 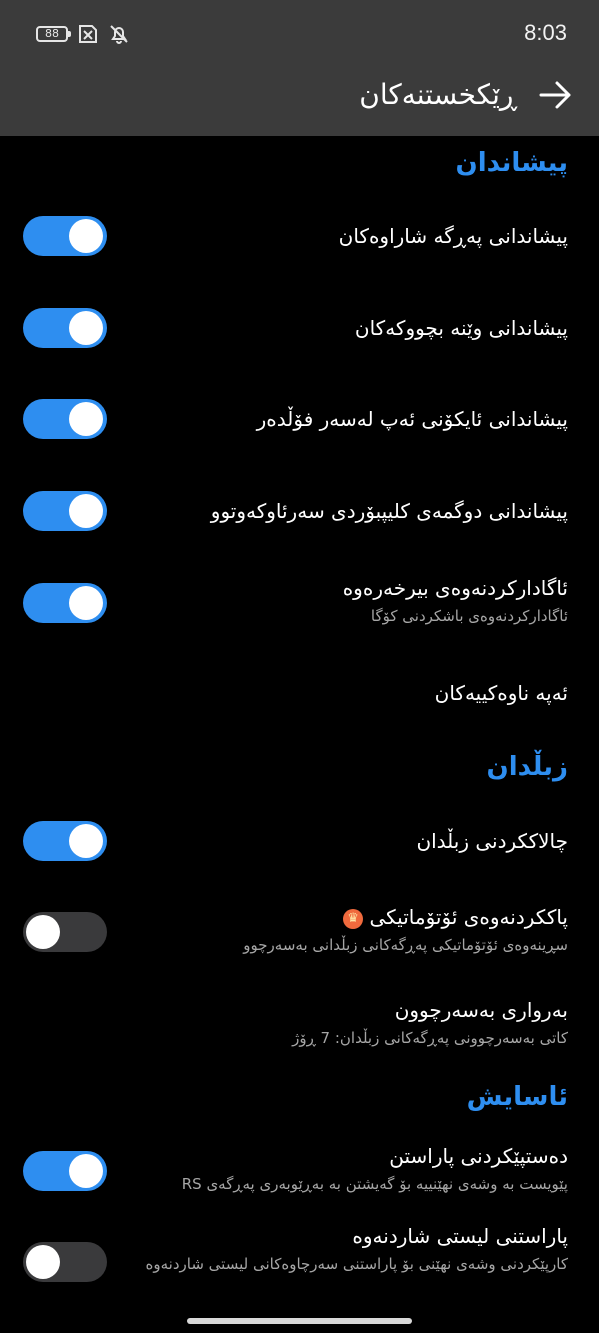 I want to click on row-title: چالاککردنی زبڵدان, so click(x=492, y=841).